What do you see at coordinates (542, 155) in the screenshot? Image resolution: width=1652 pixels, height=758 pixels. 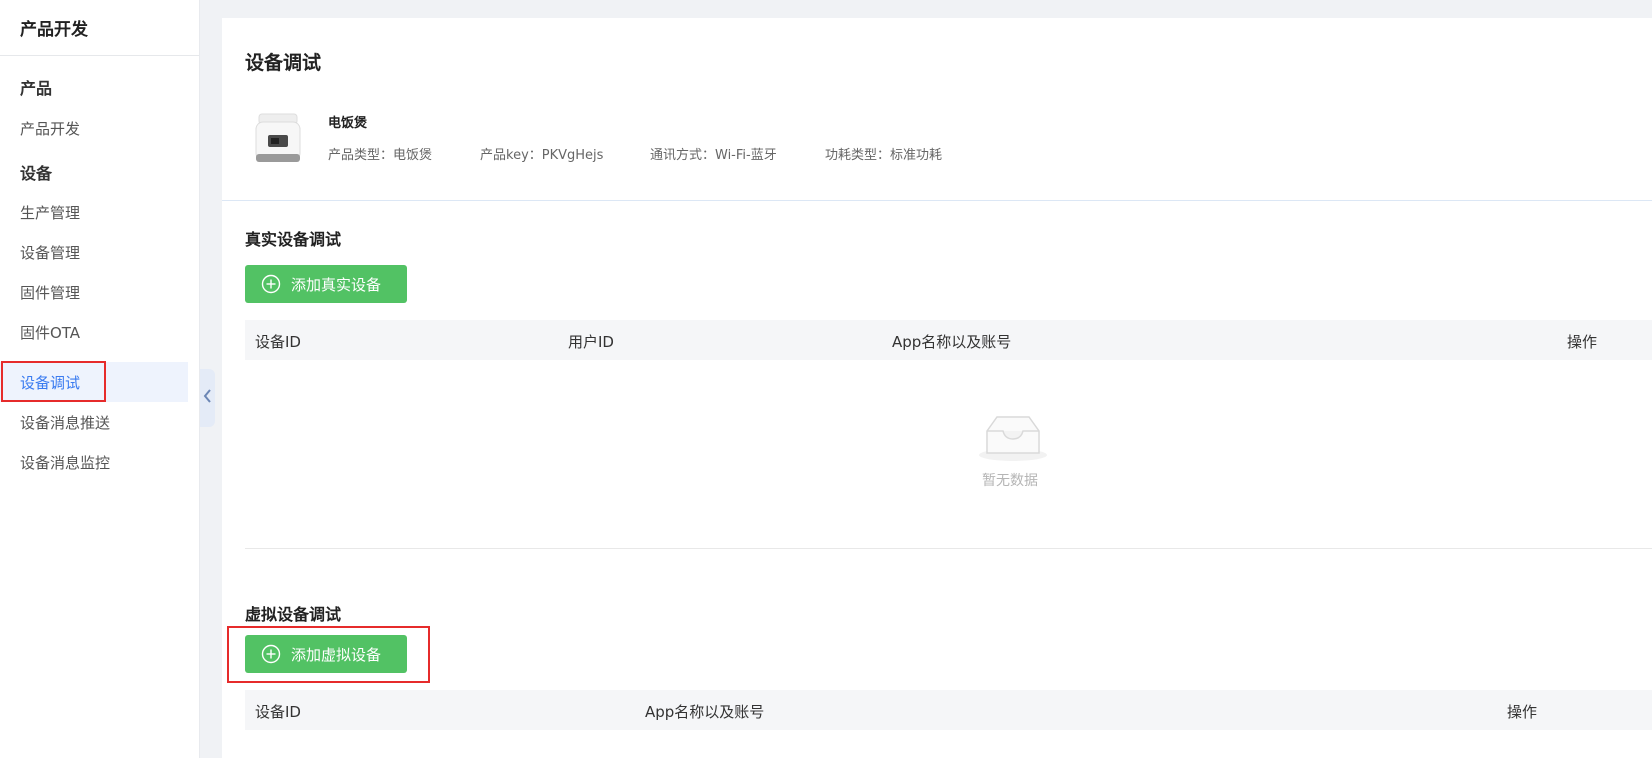 I see `product-key: 产品key：PKVgHejs` at bounding box center [542, 155].